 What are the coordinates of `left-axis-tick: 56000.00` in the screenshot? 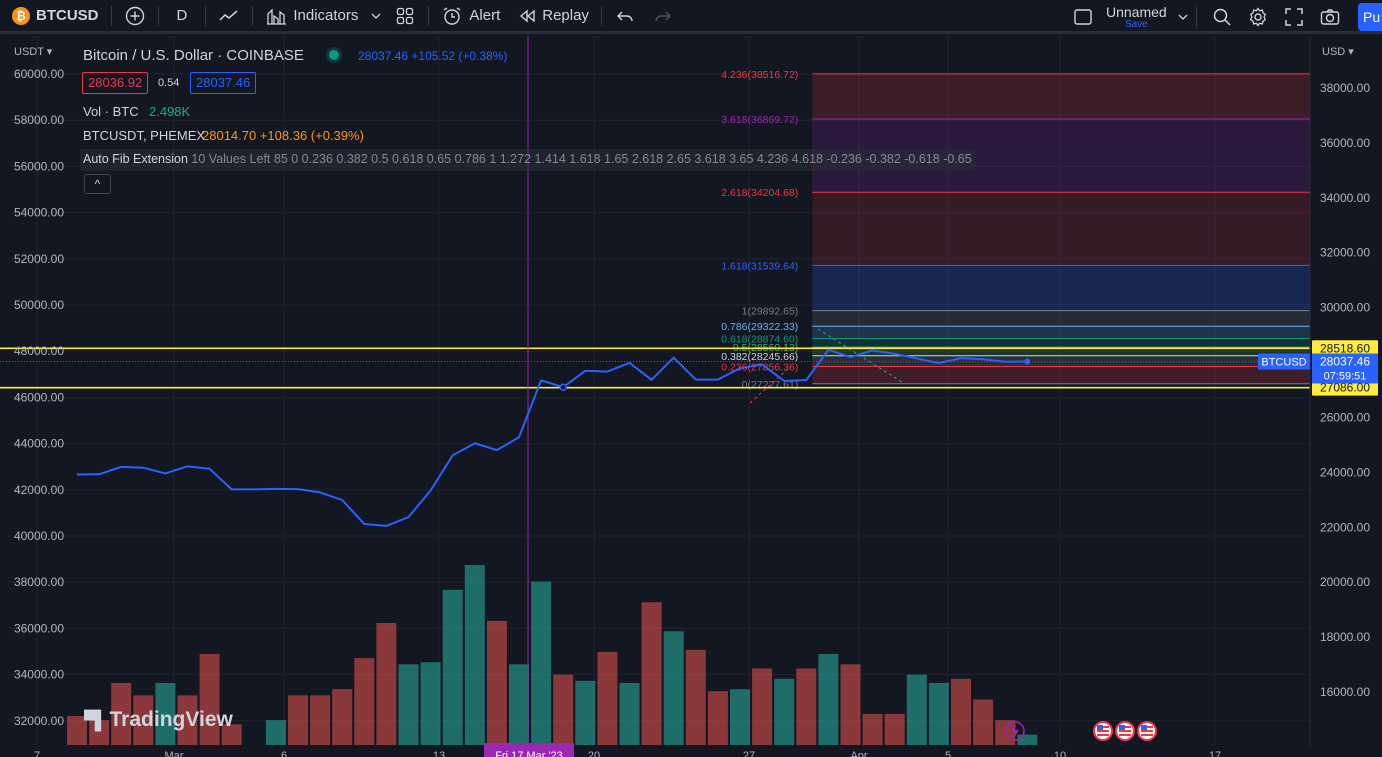 It's located at (39, 166).